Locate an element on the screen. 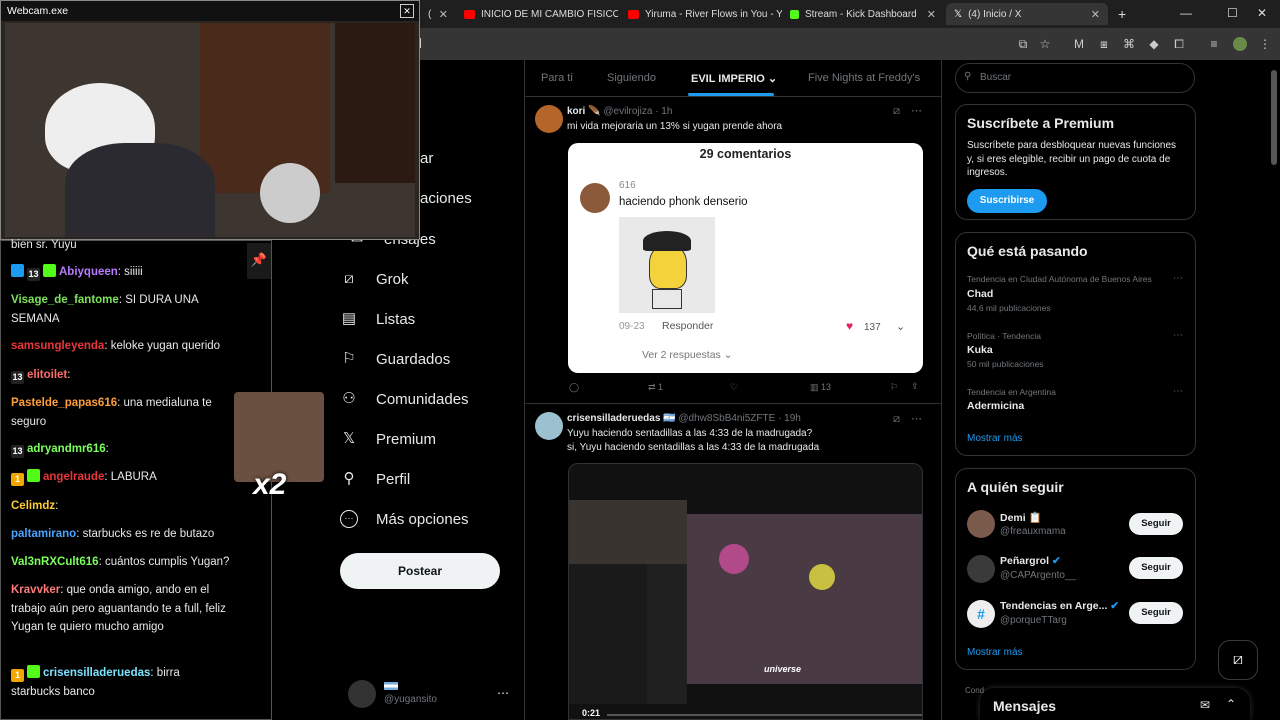  nav-item-premium: 𝕏 Premium is located at coordinates (388, 439).